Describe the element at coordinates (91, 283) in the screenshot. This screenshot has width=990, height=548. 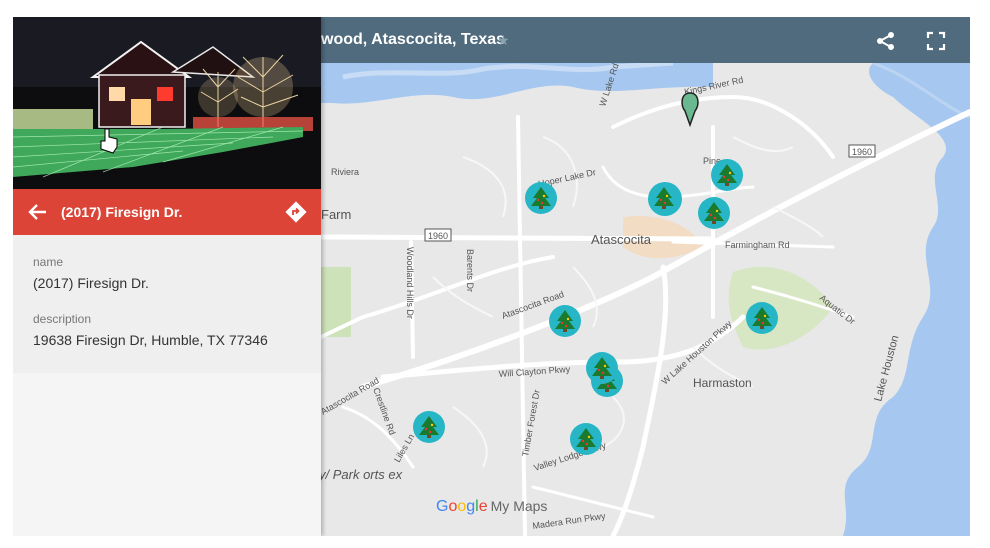
I see `field-value-name: (2017) Firesign Dr.` at that location.